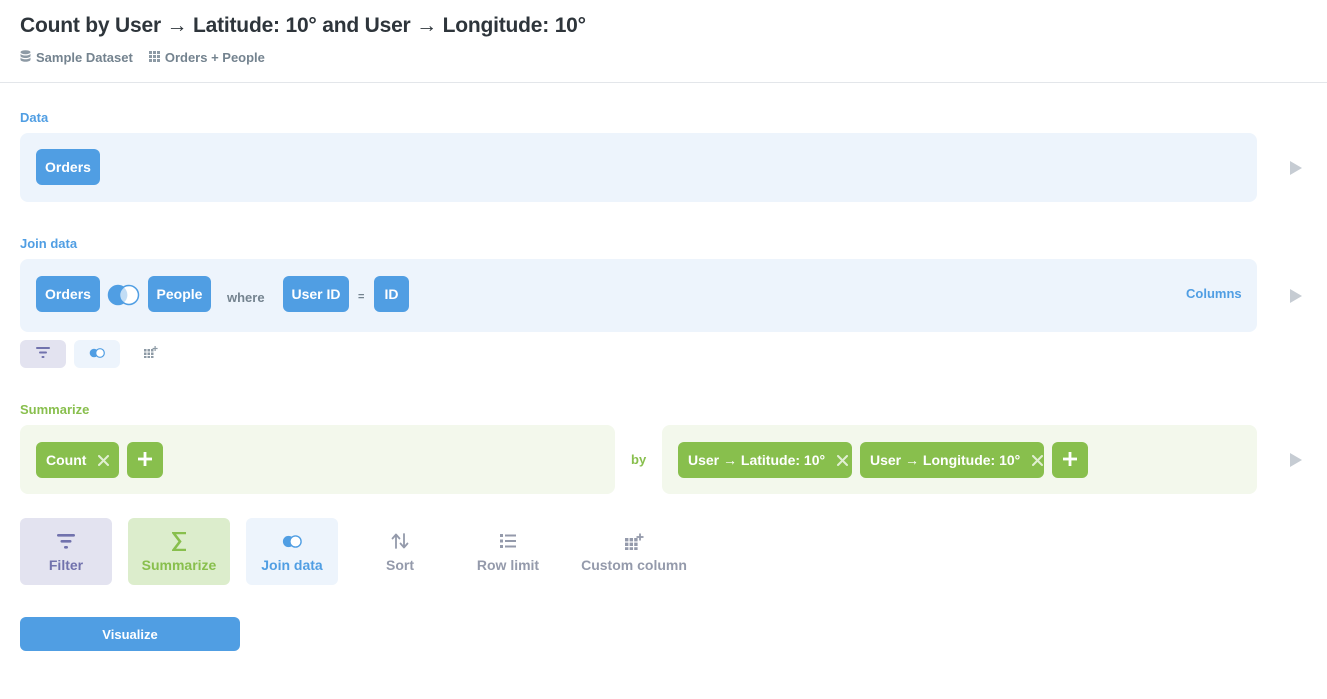  Describe the element at coordinates (638, 167) in the screenshot. I see `data-step-box` at that location.